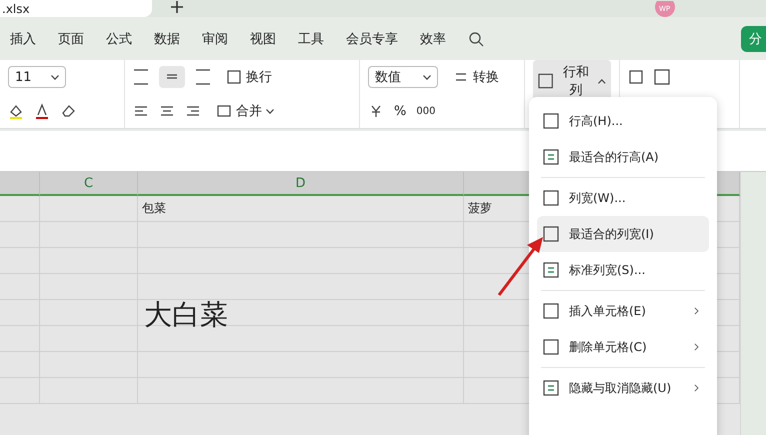 The height and width of the screenshot is (435, 766). I want to click on merge-icon, so click(224, 111).